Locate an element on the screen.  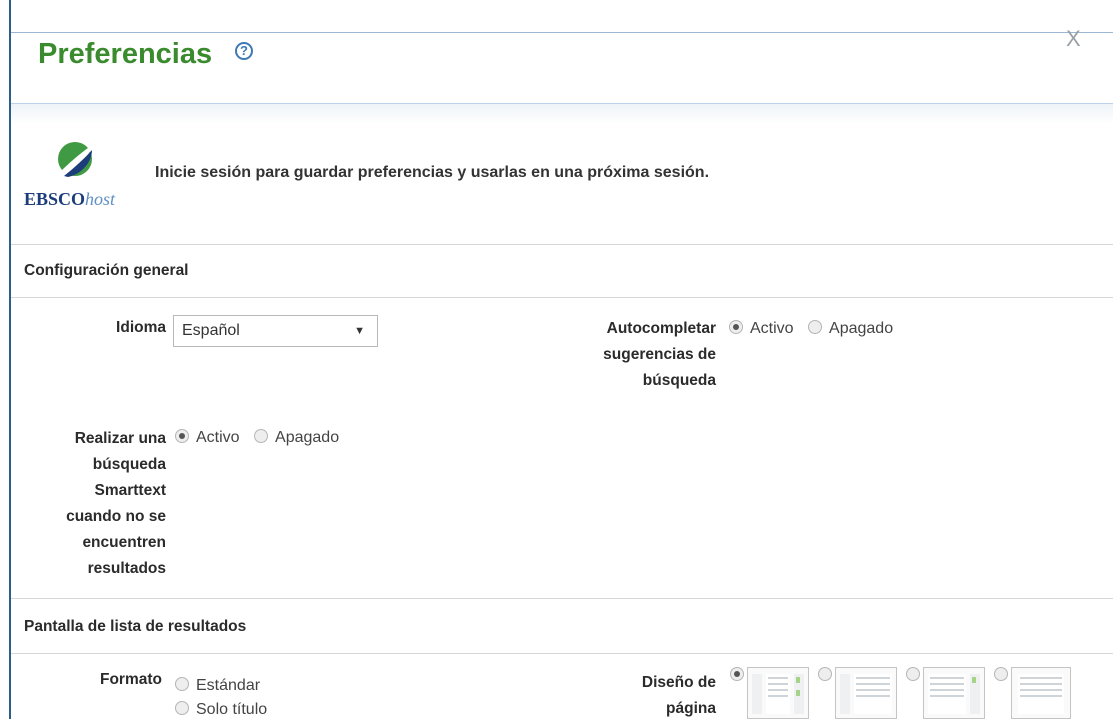
smarttext-label-line: cuando no se is located at coordinates (116, 516).